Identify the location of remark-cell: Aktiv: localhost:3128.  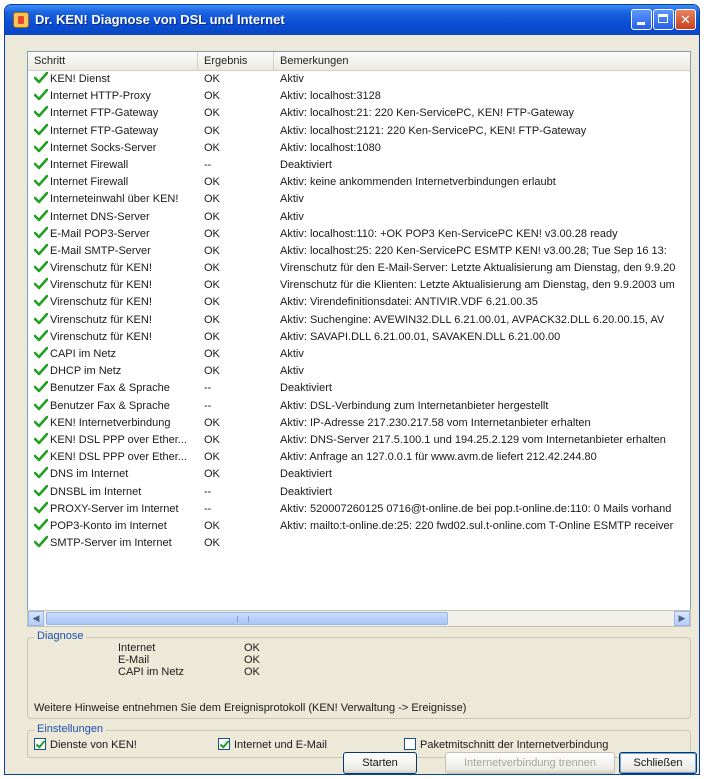
(330, 96).